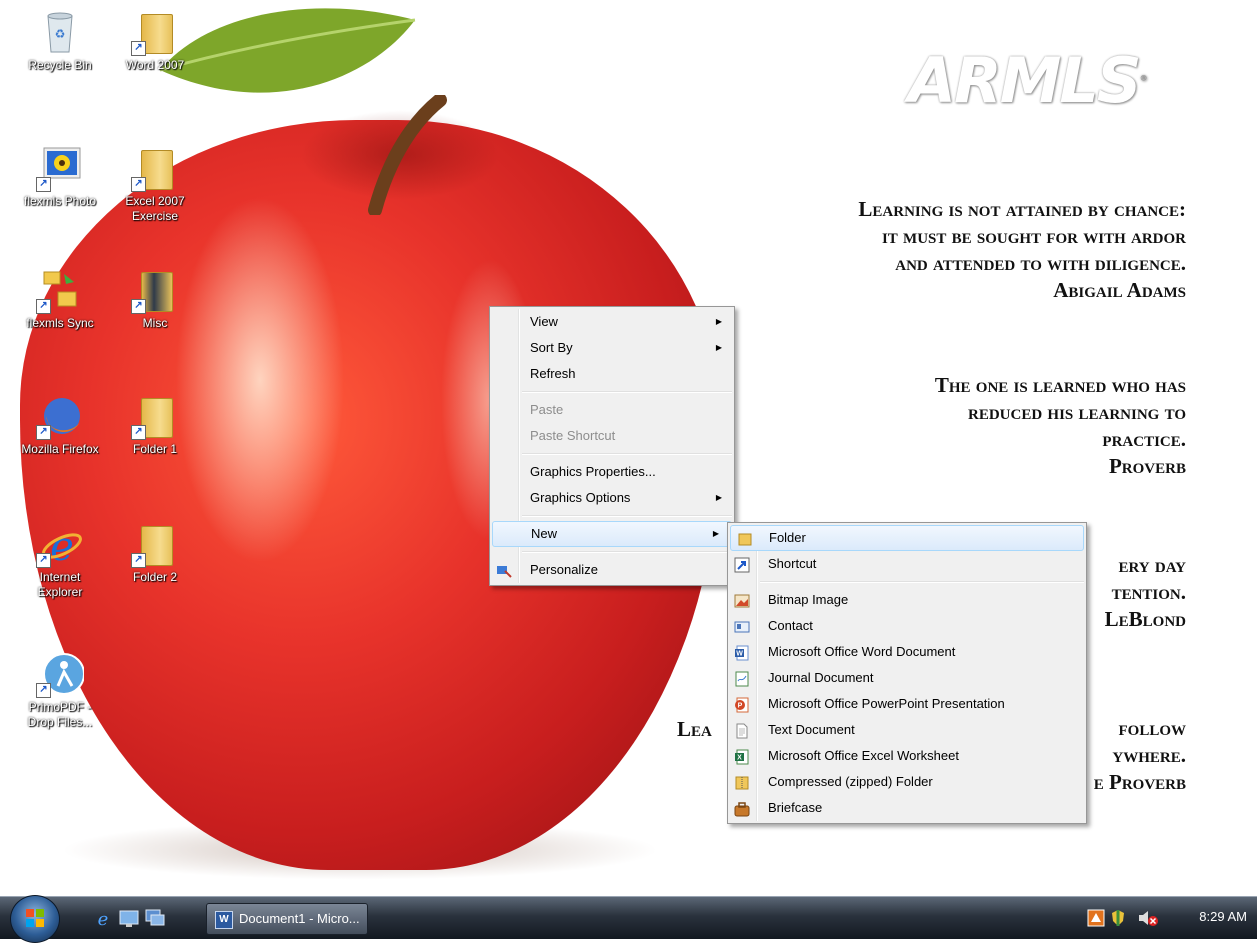 The height and width of the screenshot is (943, 1257). Describe the element at coordinates (907, 756) in the screenshot. I see `submenu-item-excel-worksheet: X Microsoft Office Excel Worksheet` at that location.